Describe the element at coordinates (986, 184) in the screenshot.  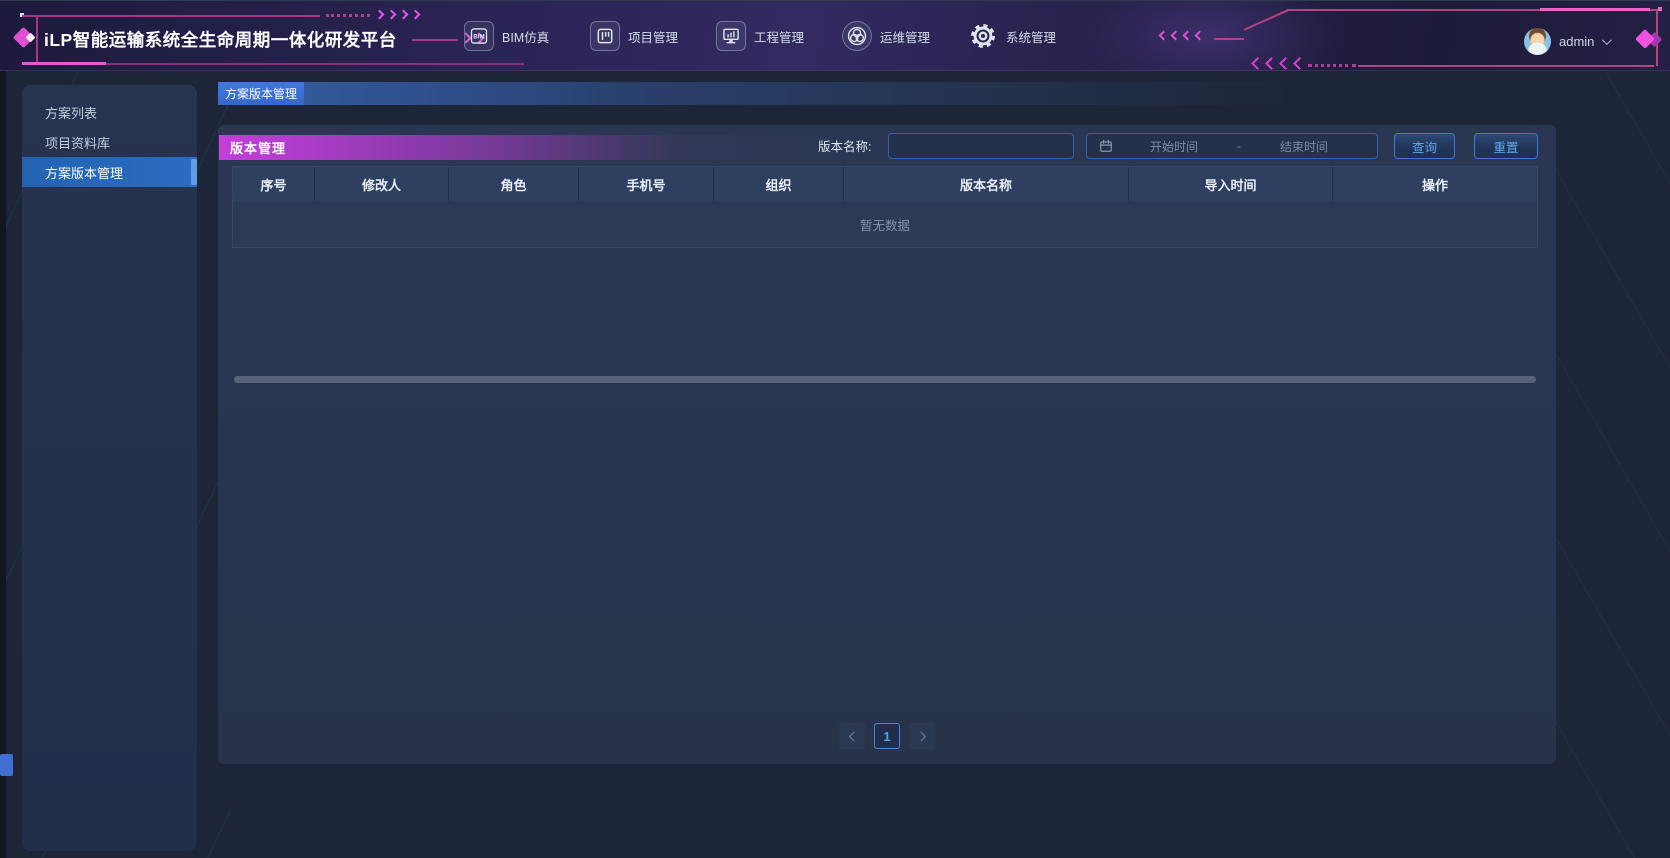
I see `column-header-version-name: 版本名称` at that location.